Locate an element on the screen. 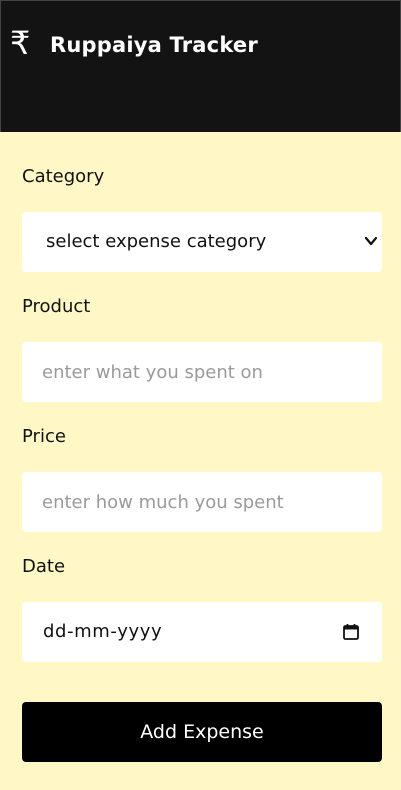  price-field-container is located at coordinates (202, 502).